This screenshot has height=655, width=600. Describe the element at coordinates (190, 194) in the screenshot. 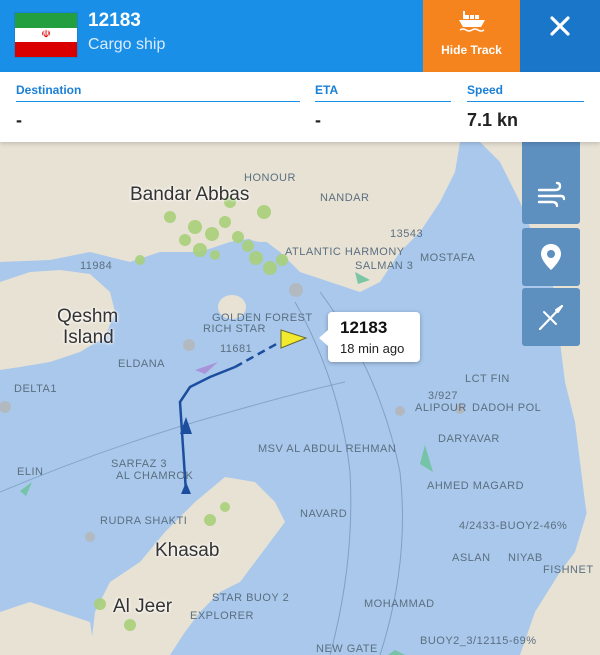

I see `place-bandar-abbas: Bandar Abbas` at that location.